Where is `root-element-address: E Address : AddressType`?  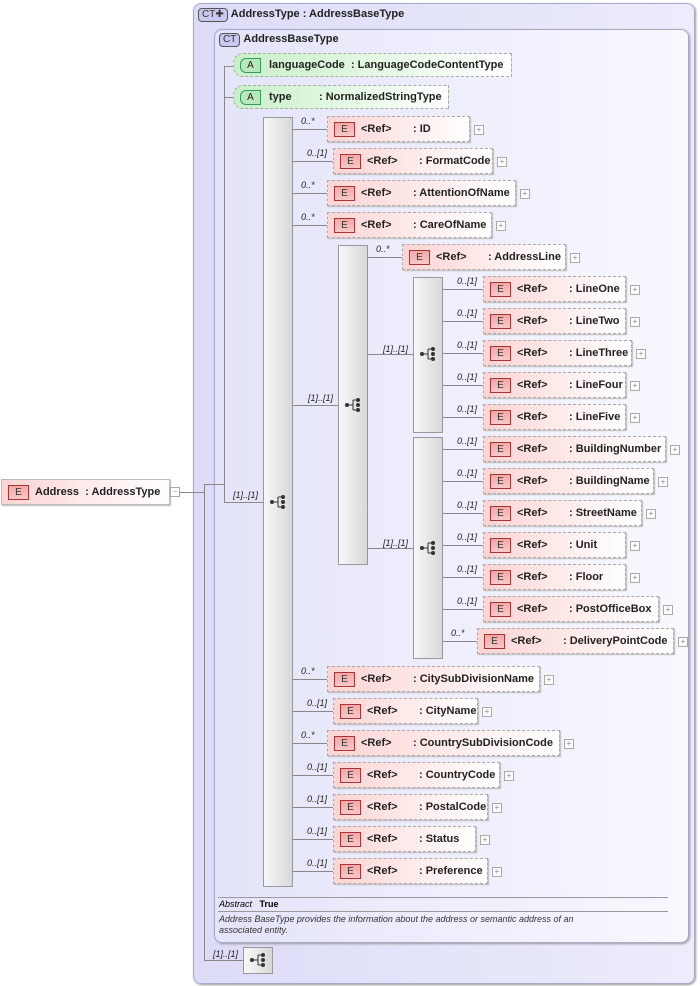 root-element-address: E Address : AddressType is located at coordinates (85, 492).